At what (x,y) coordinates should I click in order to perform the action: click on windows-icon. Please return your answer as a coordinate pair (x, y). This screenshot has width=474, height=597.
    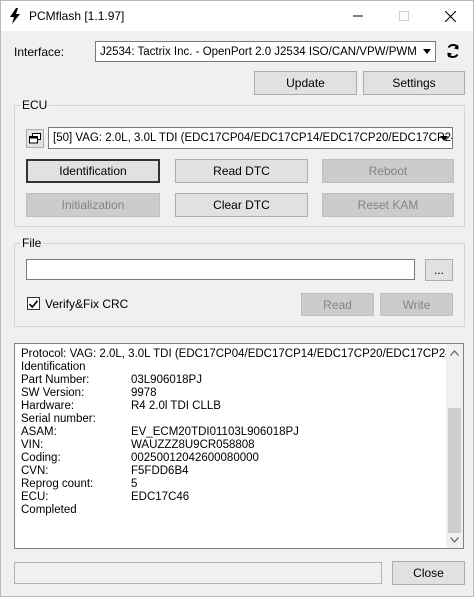
    Looking at the image, I should click on (35, 138).